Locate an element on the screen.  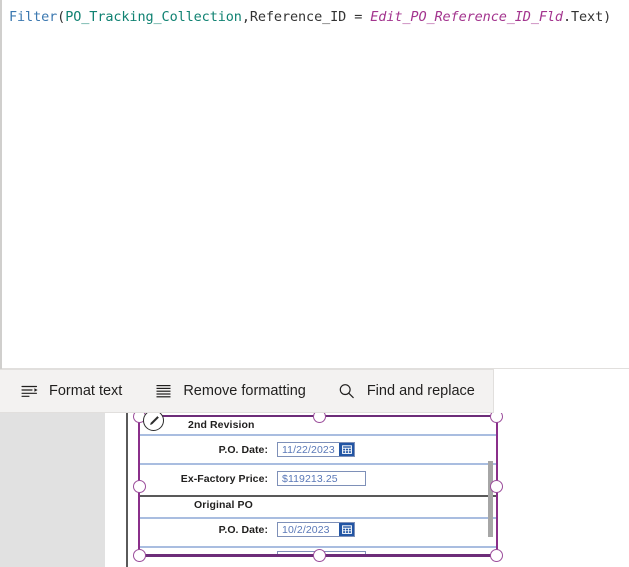
field-row: P.O. Date: 10/2/2023 is located at coordinates (318, 529).